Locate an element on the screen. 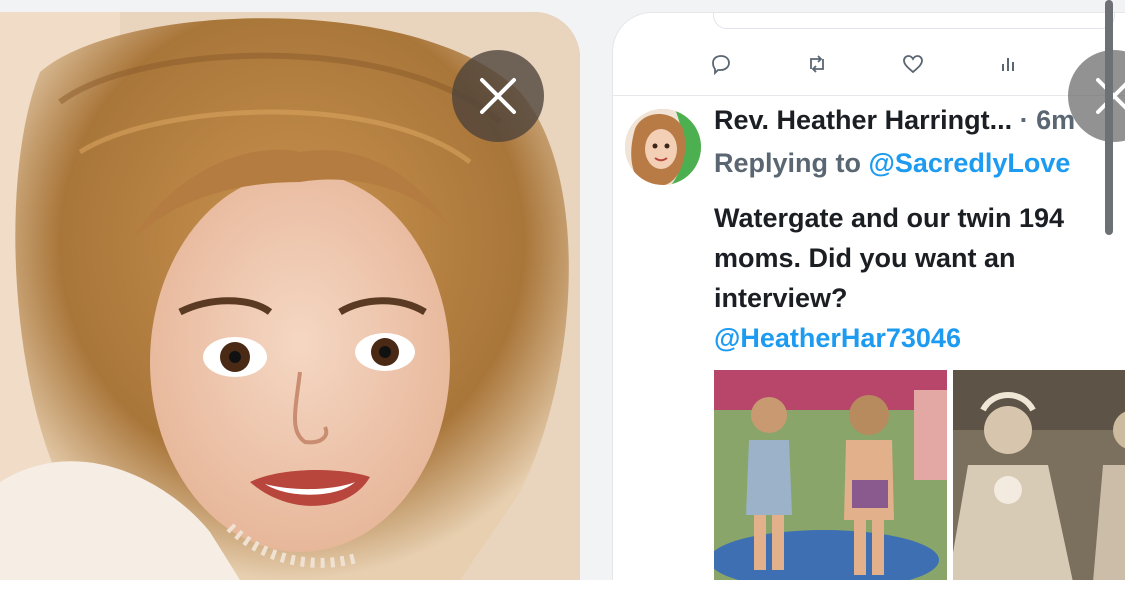 The width and height of the screenshot is (1125, 603). retweet-button is located at coordinates (817, 64).